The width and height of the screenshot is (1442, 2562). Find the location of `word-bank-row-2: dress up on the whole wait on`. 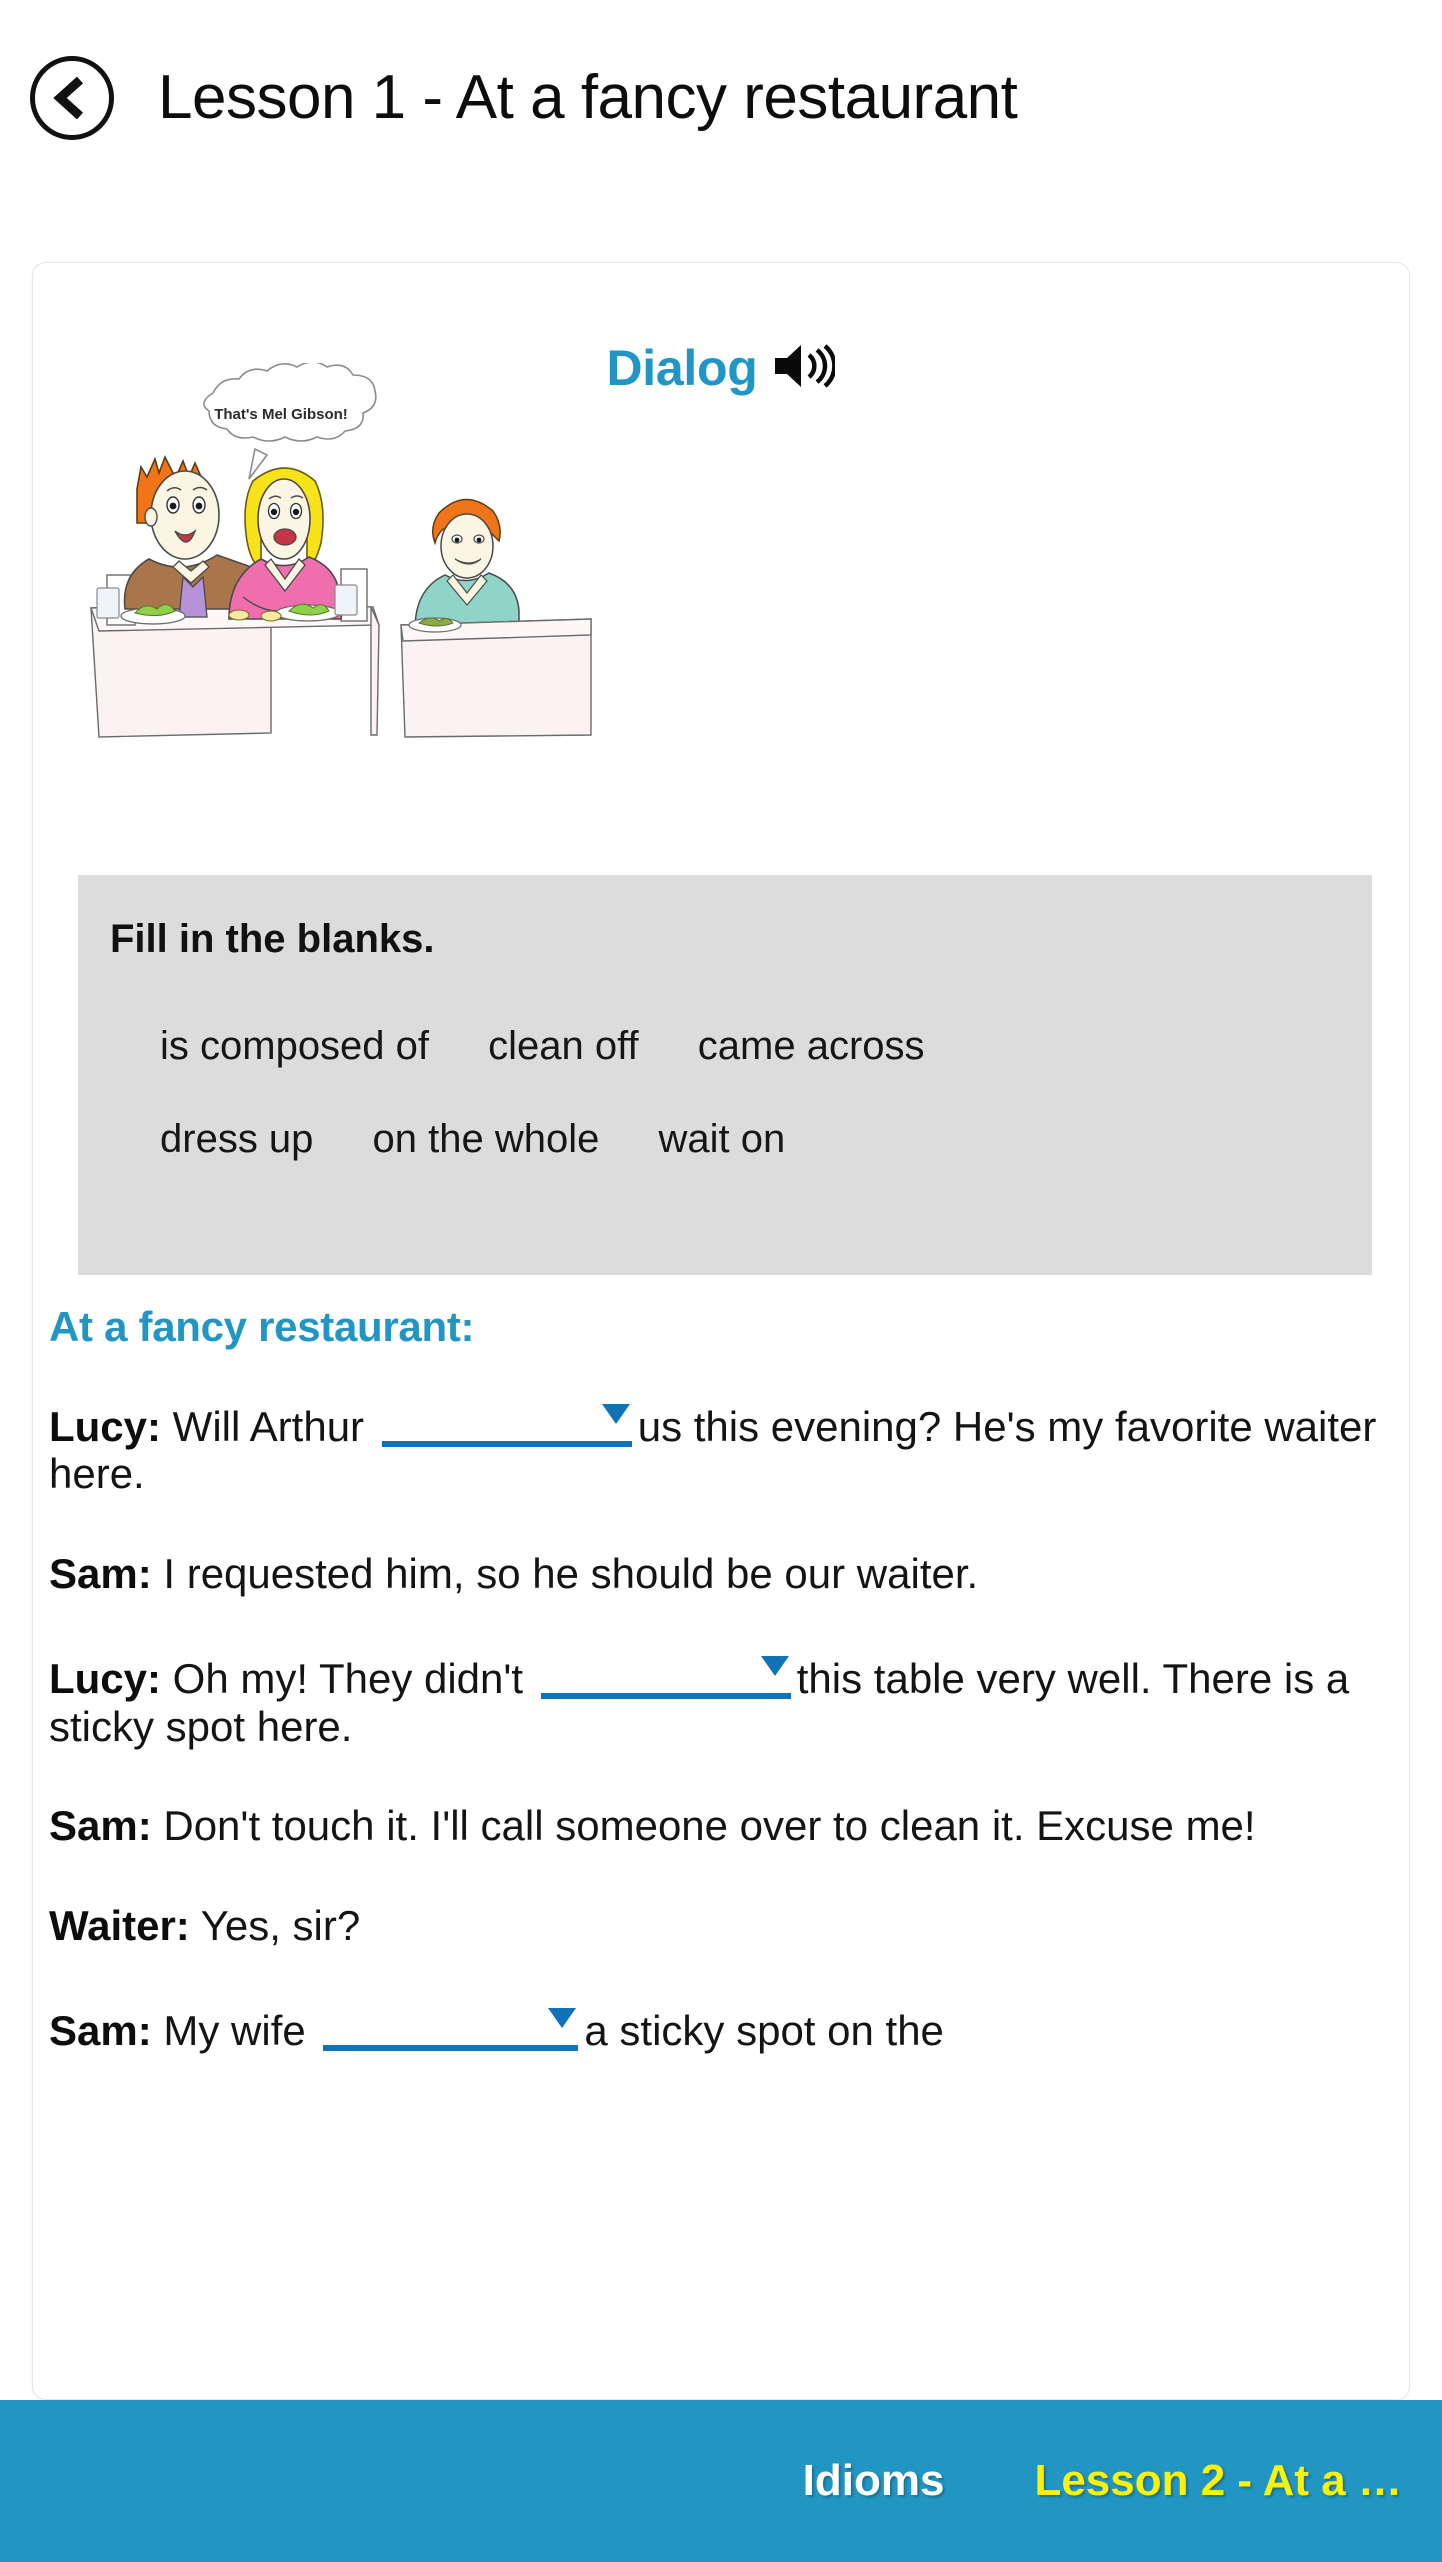

word-bank-row-2: dress up on the whole wait on is located at coordinates (741, 1139).